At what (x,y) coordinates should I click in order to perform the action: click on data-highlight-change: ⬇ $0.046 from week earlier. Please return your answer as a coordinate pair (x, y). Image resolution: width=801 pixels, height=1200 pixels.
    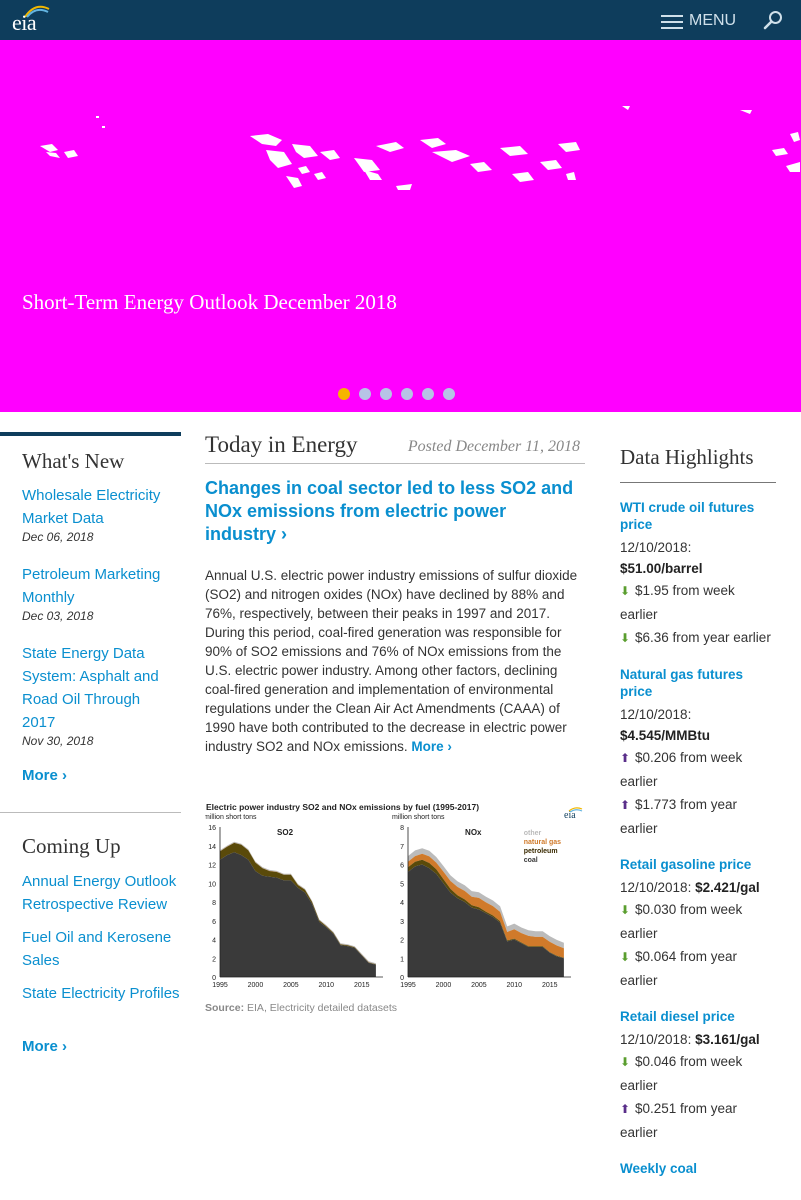
    Looking at the image, I should click on (698, 1073).